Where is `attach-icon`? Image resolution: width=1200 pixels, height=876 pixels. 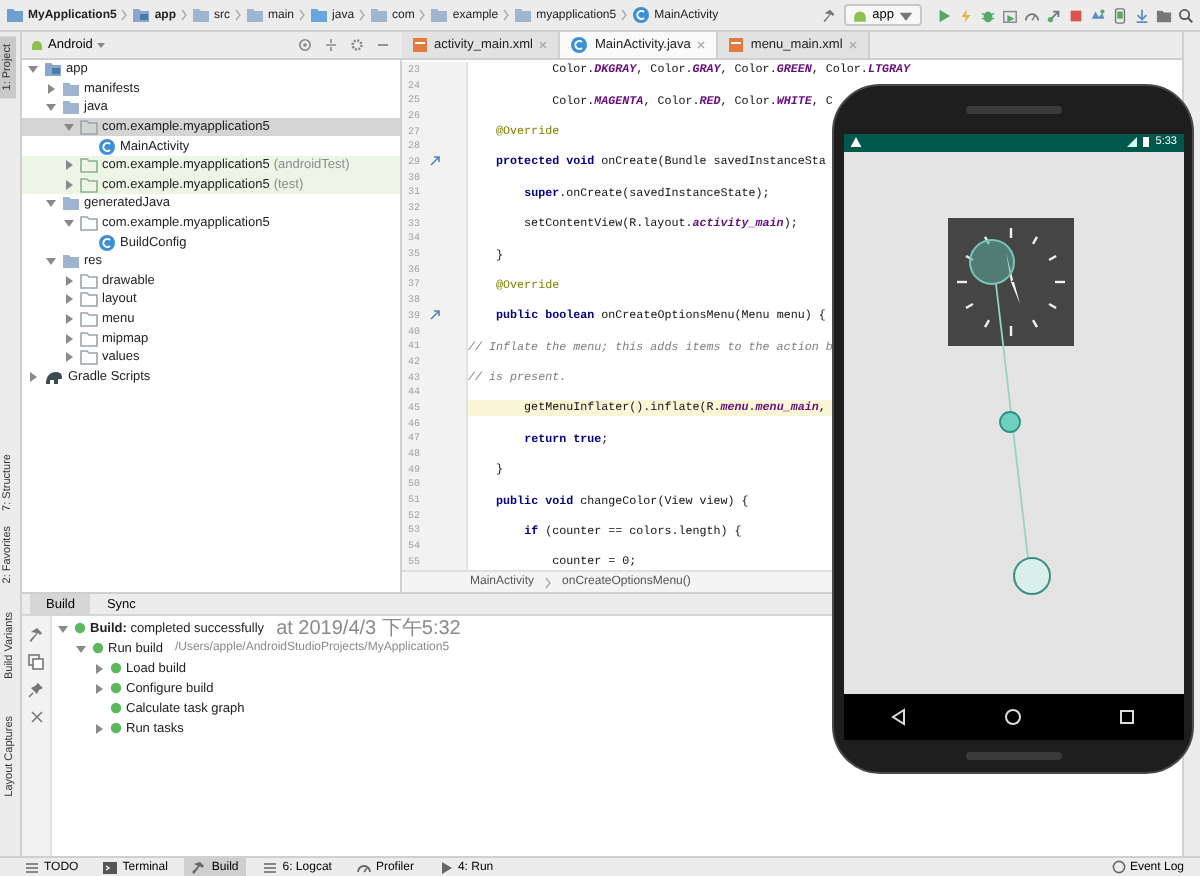
attach-icon is located at coordinates (1054, 15).